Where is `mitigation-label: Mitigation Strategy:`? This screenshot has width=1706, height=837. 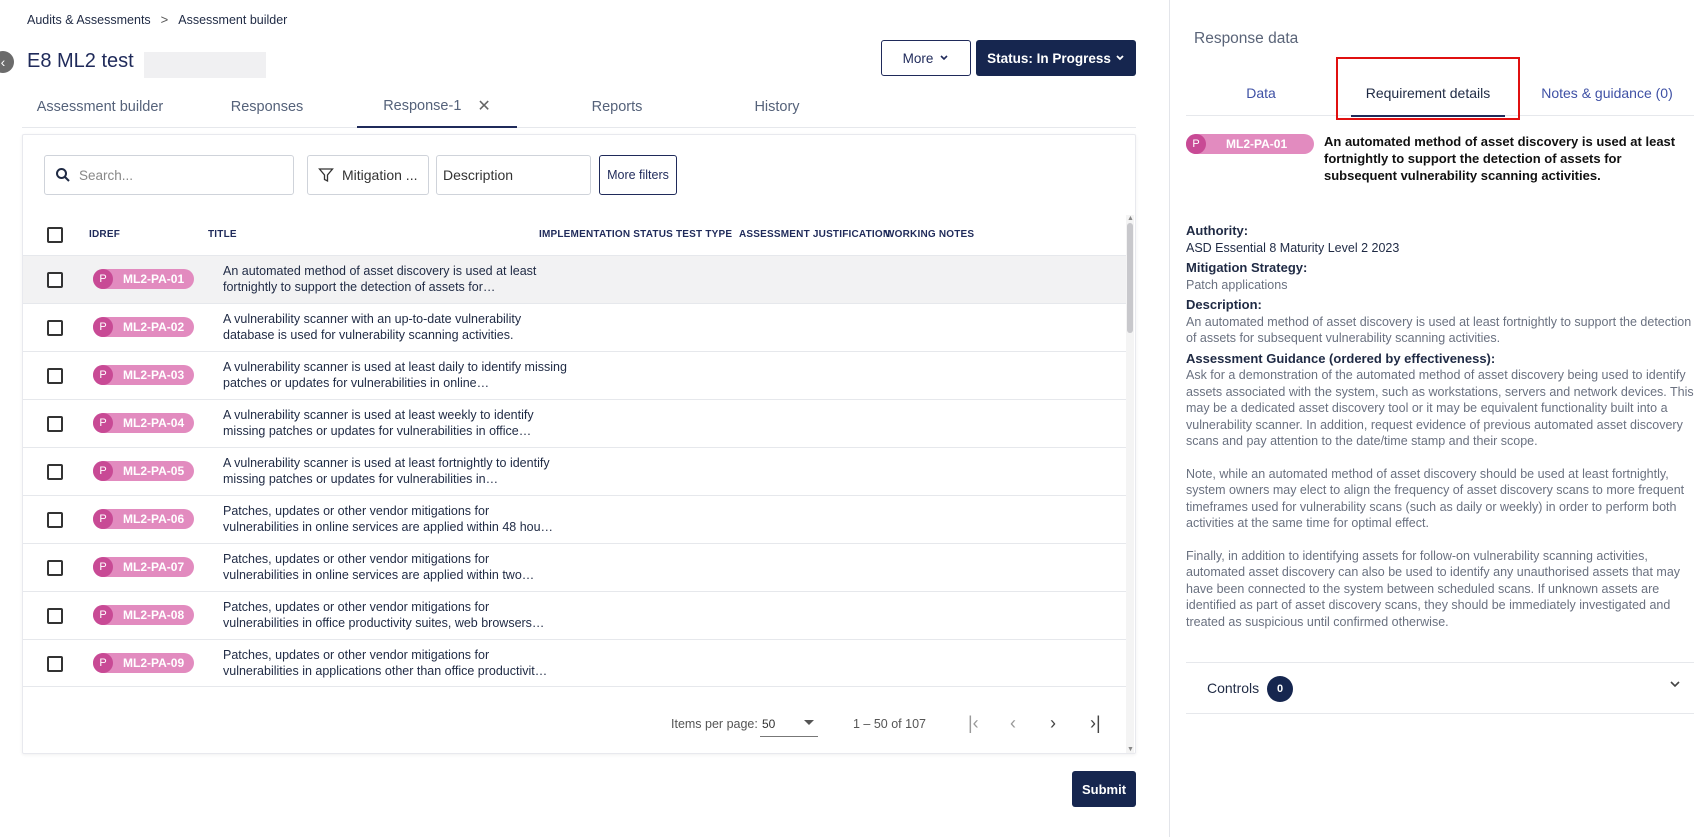 mitigation-label: Mitigation Strategy: is located at coordinates (1247, 267).